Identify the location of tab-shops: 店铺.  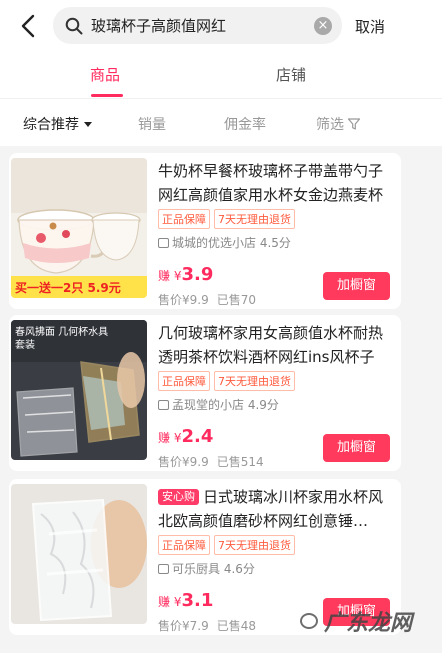
(291, 74).